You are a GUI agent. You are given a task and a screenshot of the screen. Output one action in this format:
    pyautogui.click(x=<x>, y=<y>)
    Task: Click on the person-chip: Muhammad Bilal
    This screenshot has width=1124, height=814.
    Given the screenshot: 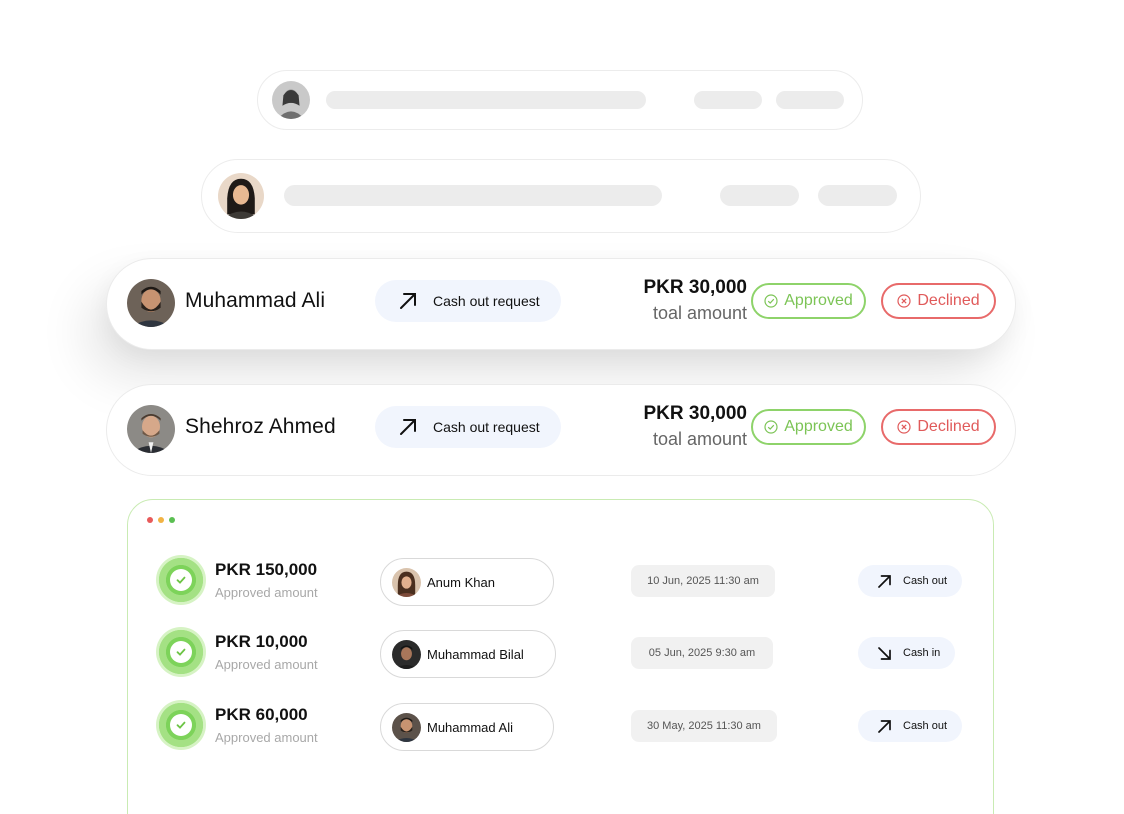 What is the action you would take?
    pyautogui.click(x=468, y=654)
    